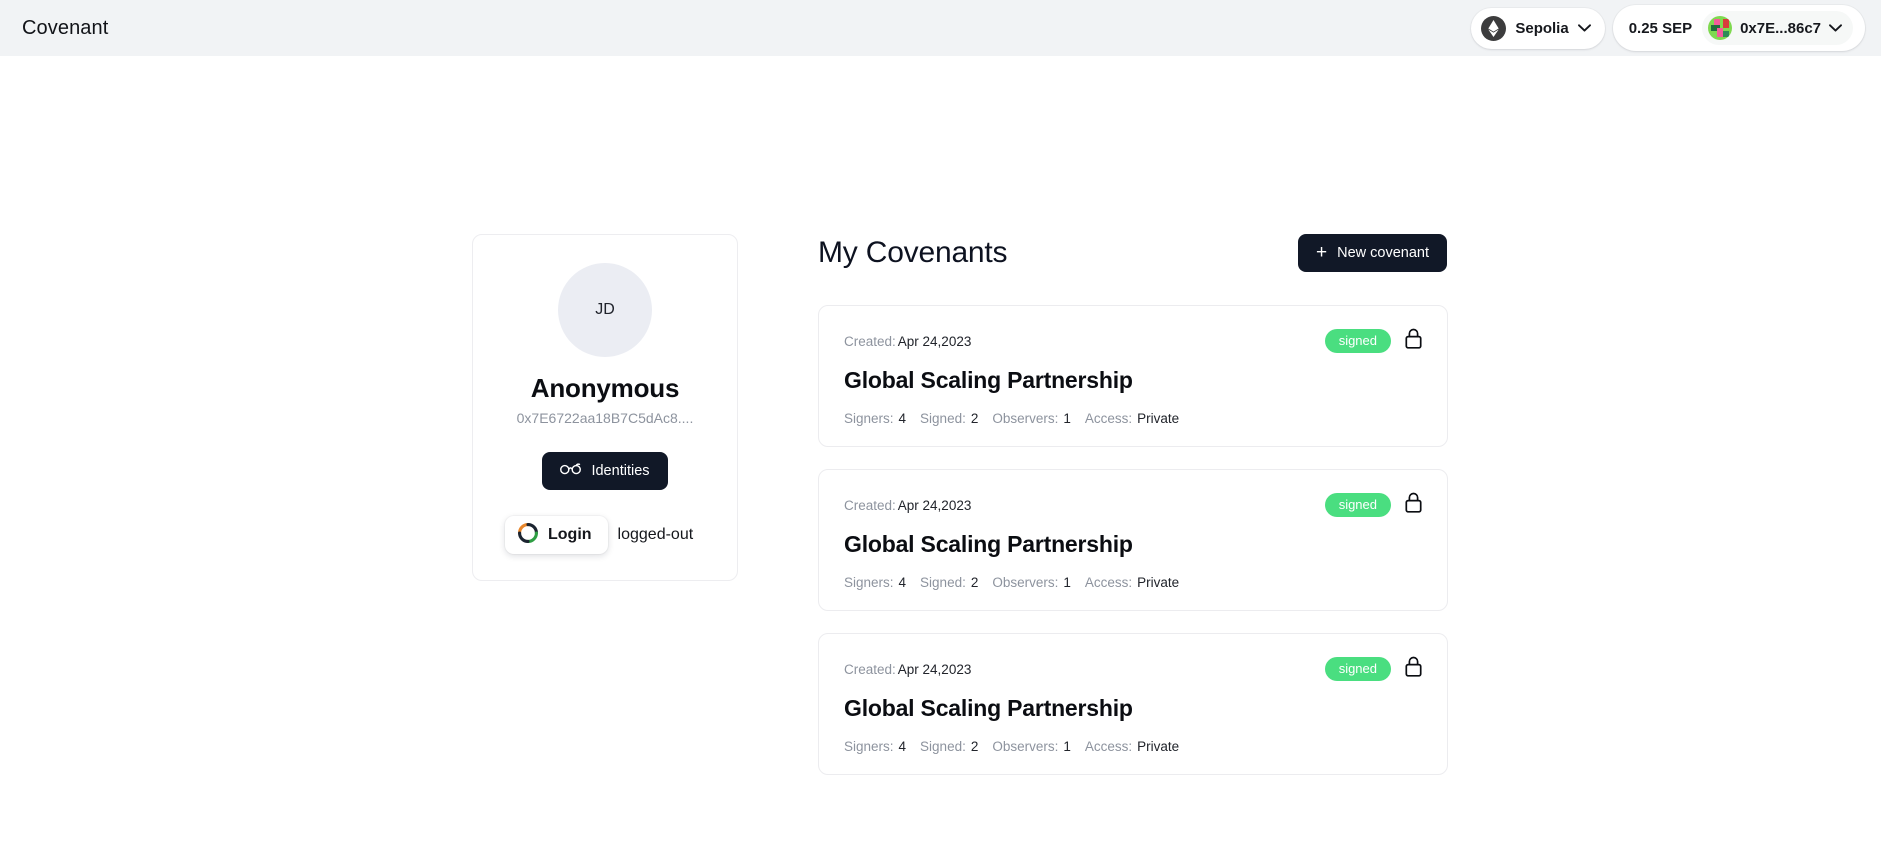 This screenshot has height=854, width=1881. Describe the element at coordinates (655, 534) in the screenshot. I see `login-status: logged-out` at that location.